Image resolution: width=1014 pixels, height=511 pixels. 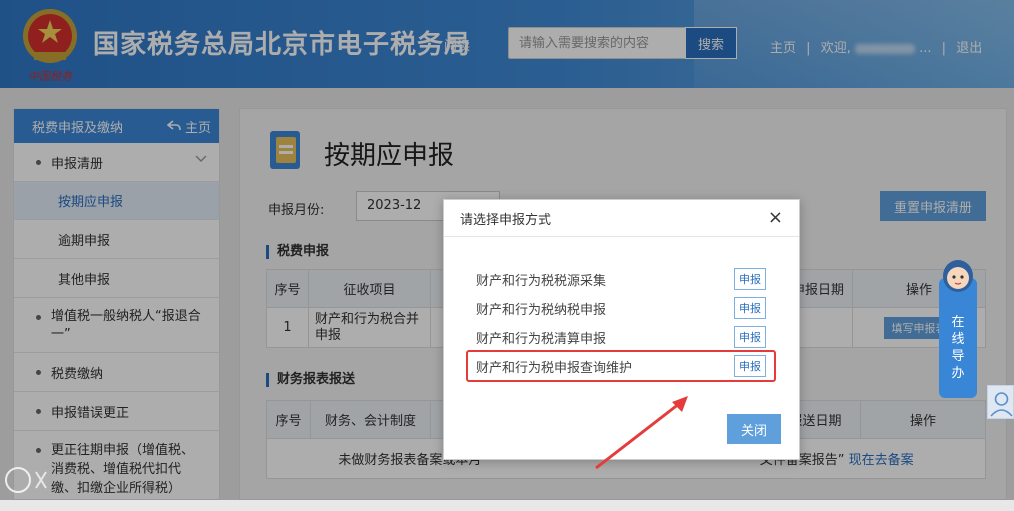 What do you see at coordinates (621, 218) in the screenshot?
I see `dialog-header: 请选择申报方式 ×` at bounding box center [621, 218].